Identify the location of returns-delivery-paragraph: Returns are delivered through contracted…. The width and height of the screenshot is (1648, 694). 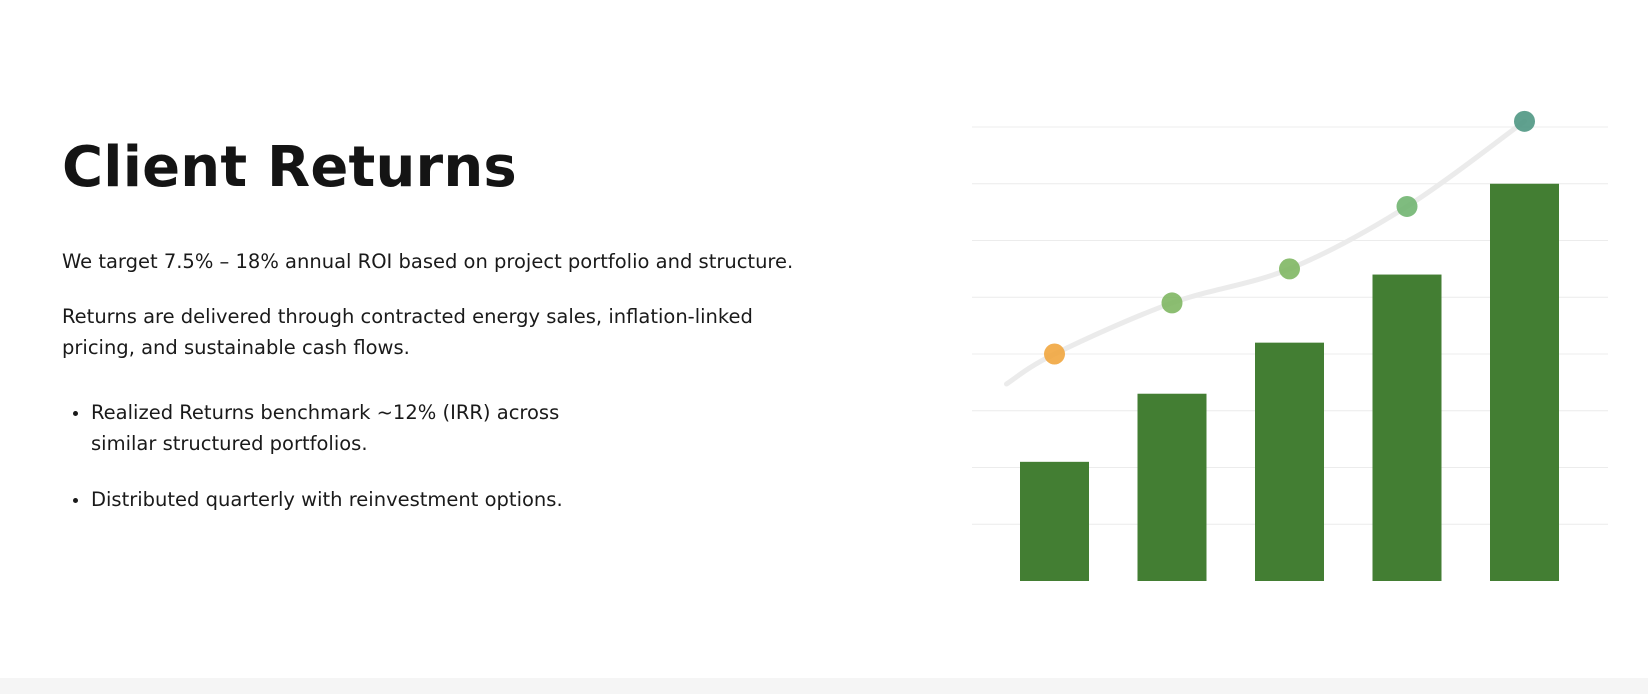
(407, 332).